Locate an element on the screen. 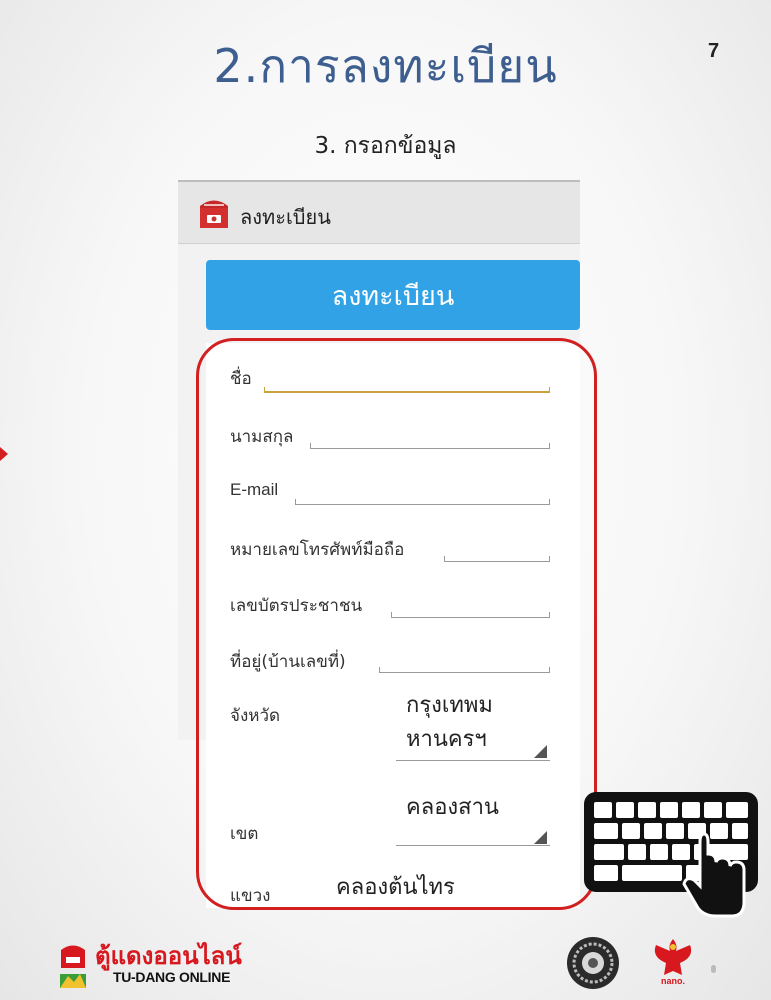  app-bar: ลงทะเบียน is located at coordinates (379, 212).